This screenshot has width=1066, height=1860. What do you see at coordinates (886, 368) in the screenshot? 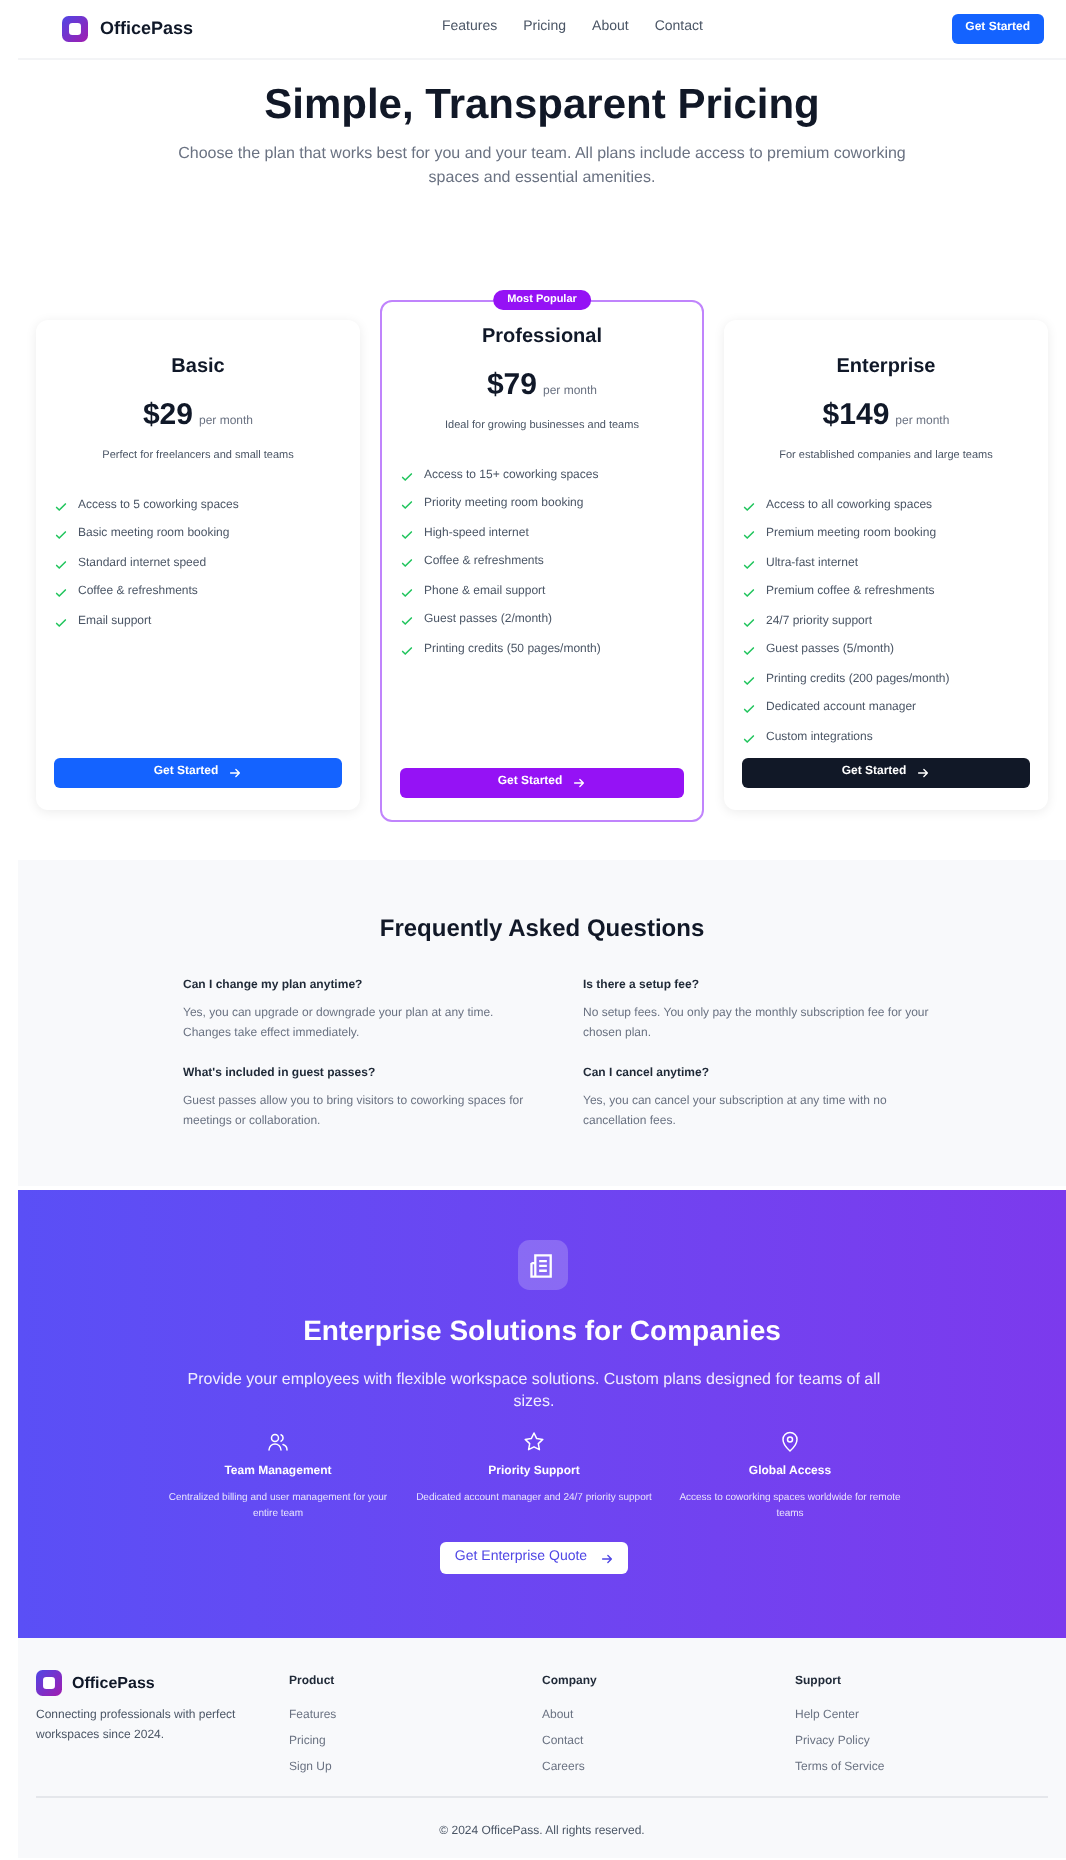
I see `plan-name: Enterprise` at bounding box center [886, 368].